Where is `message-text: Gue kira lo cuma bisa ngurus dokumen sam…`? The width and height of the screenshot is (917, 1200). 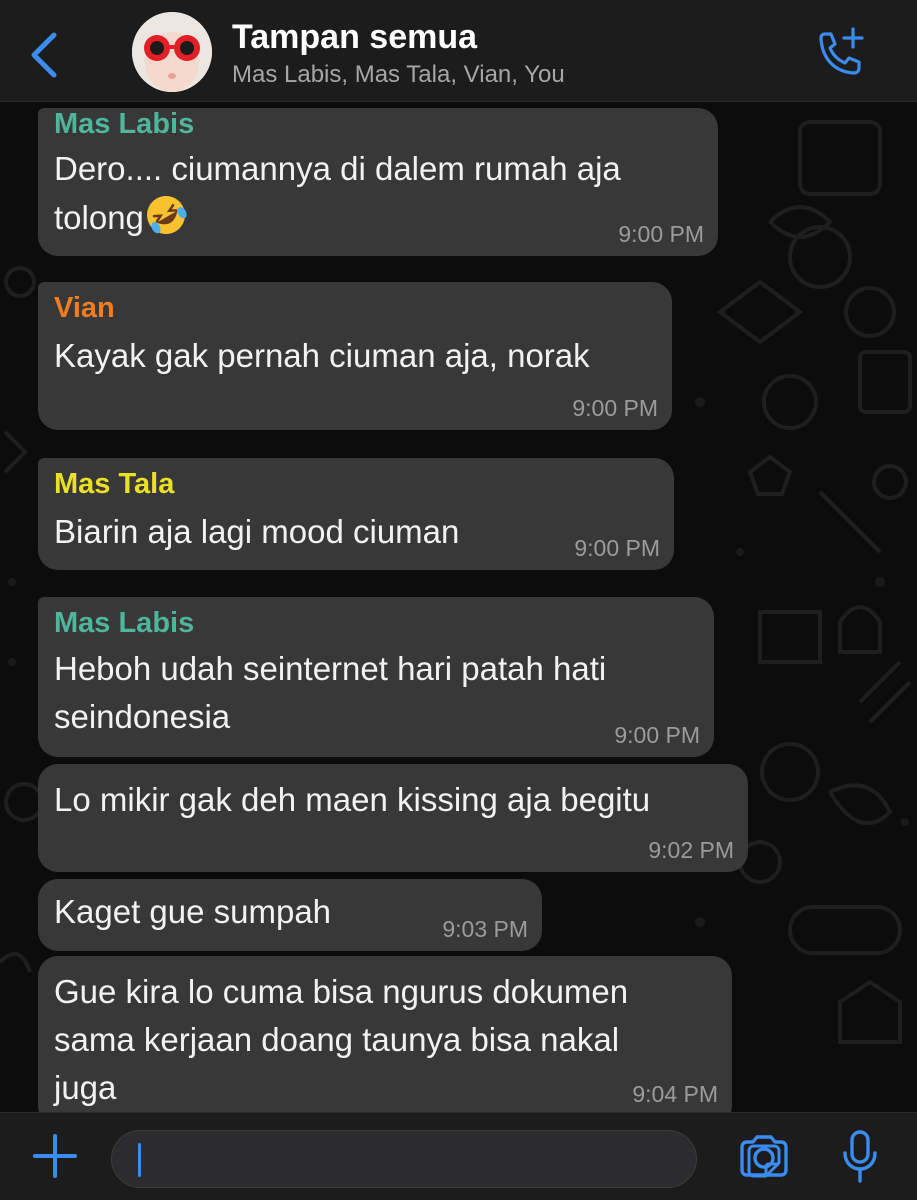 message-text: Gue kira lo cuma bisa ngurus dokumen sam… is located at coordinates (341, 1039).